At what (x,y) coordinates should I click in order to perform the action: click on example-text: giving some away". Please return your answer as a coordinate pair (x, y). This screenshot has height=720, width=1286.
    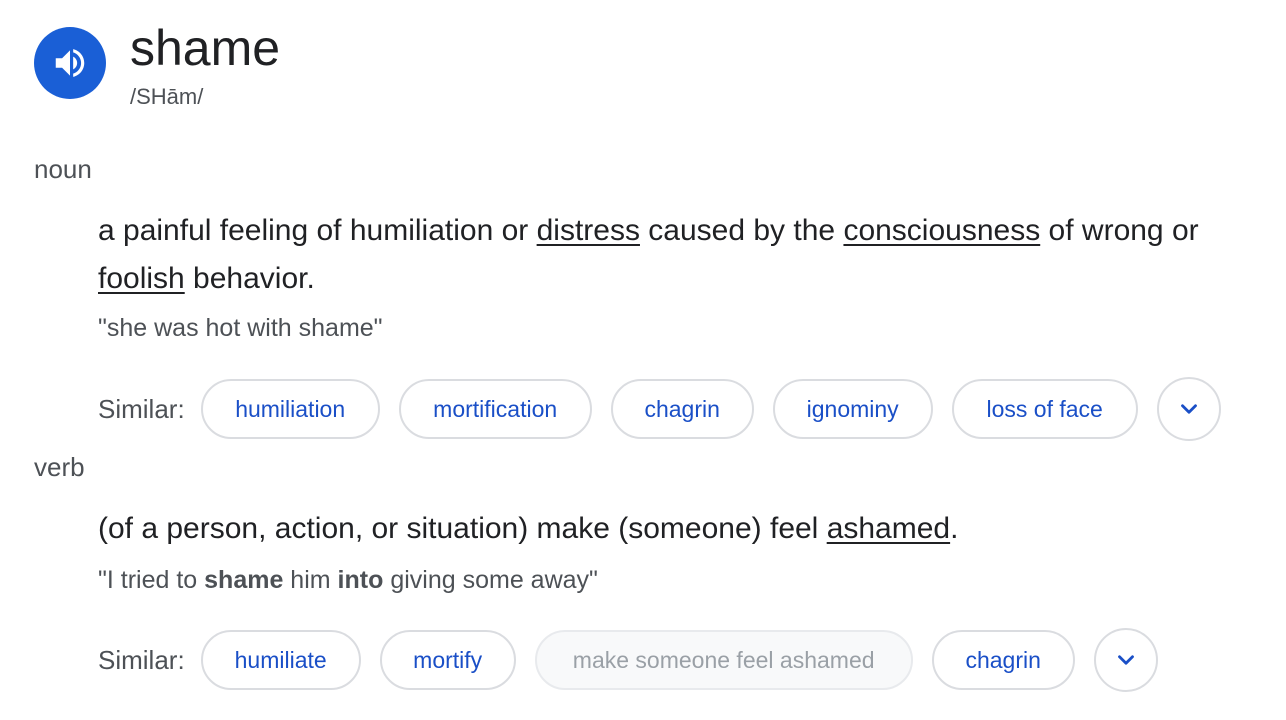
    Looking at the image, I should click on (490, 580).